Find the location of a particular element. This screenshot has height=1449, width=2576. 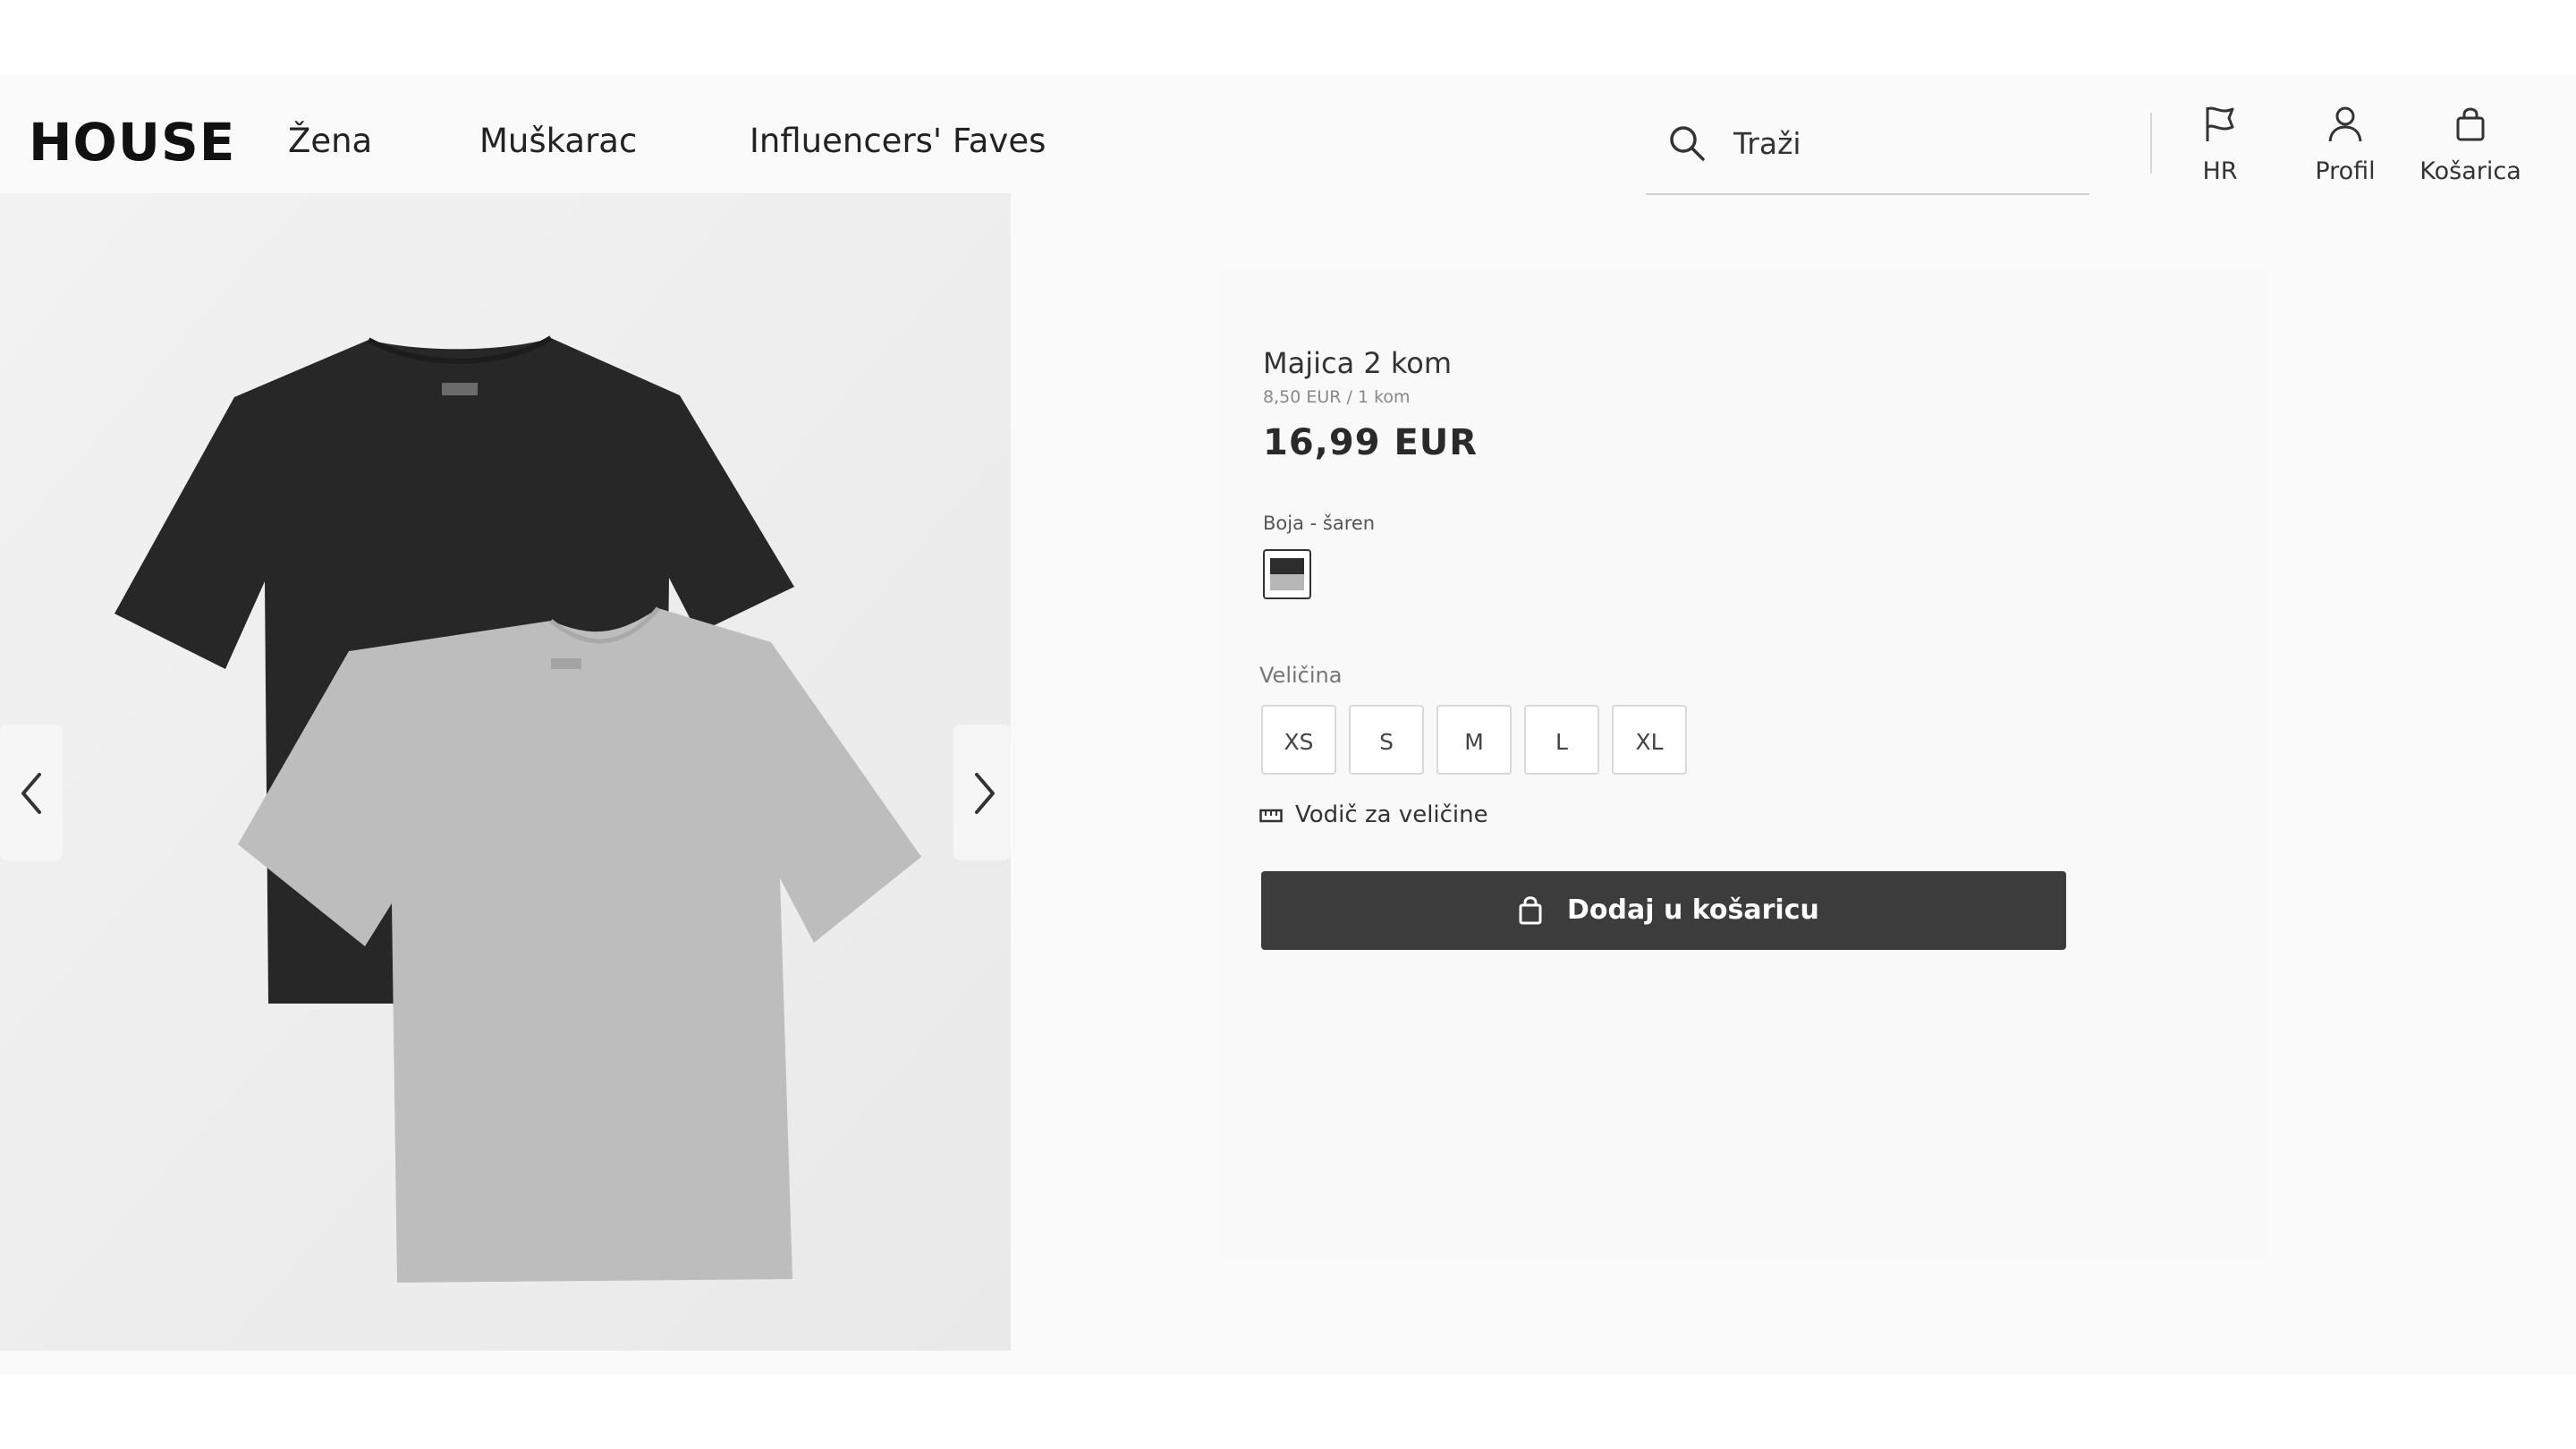

header-divider is located at coordinates (2151, 143).